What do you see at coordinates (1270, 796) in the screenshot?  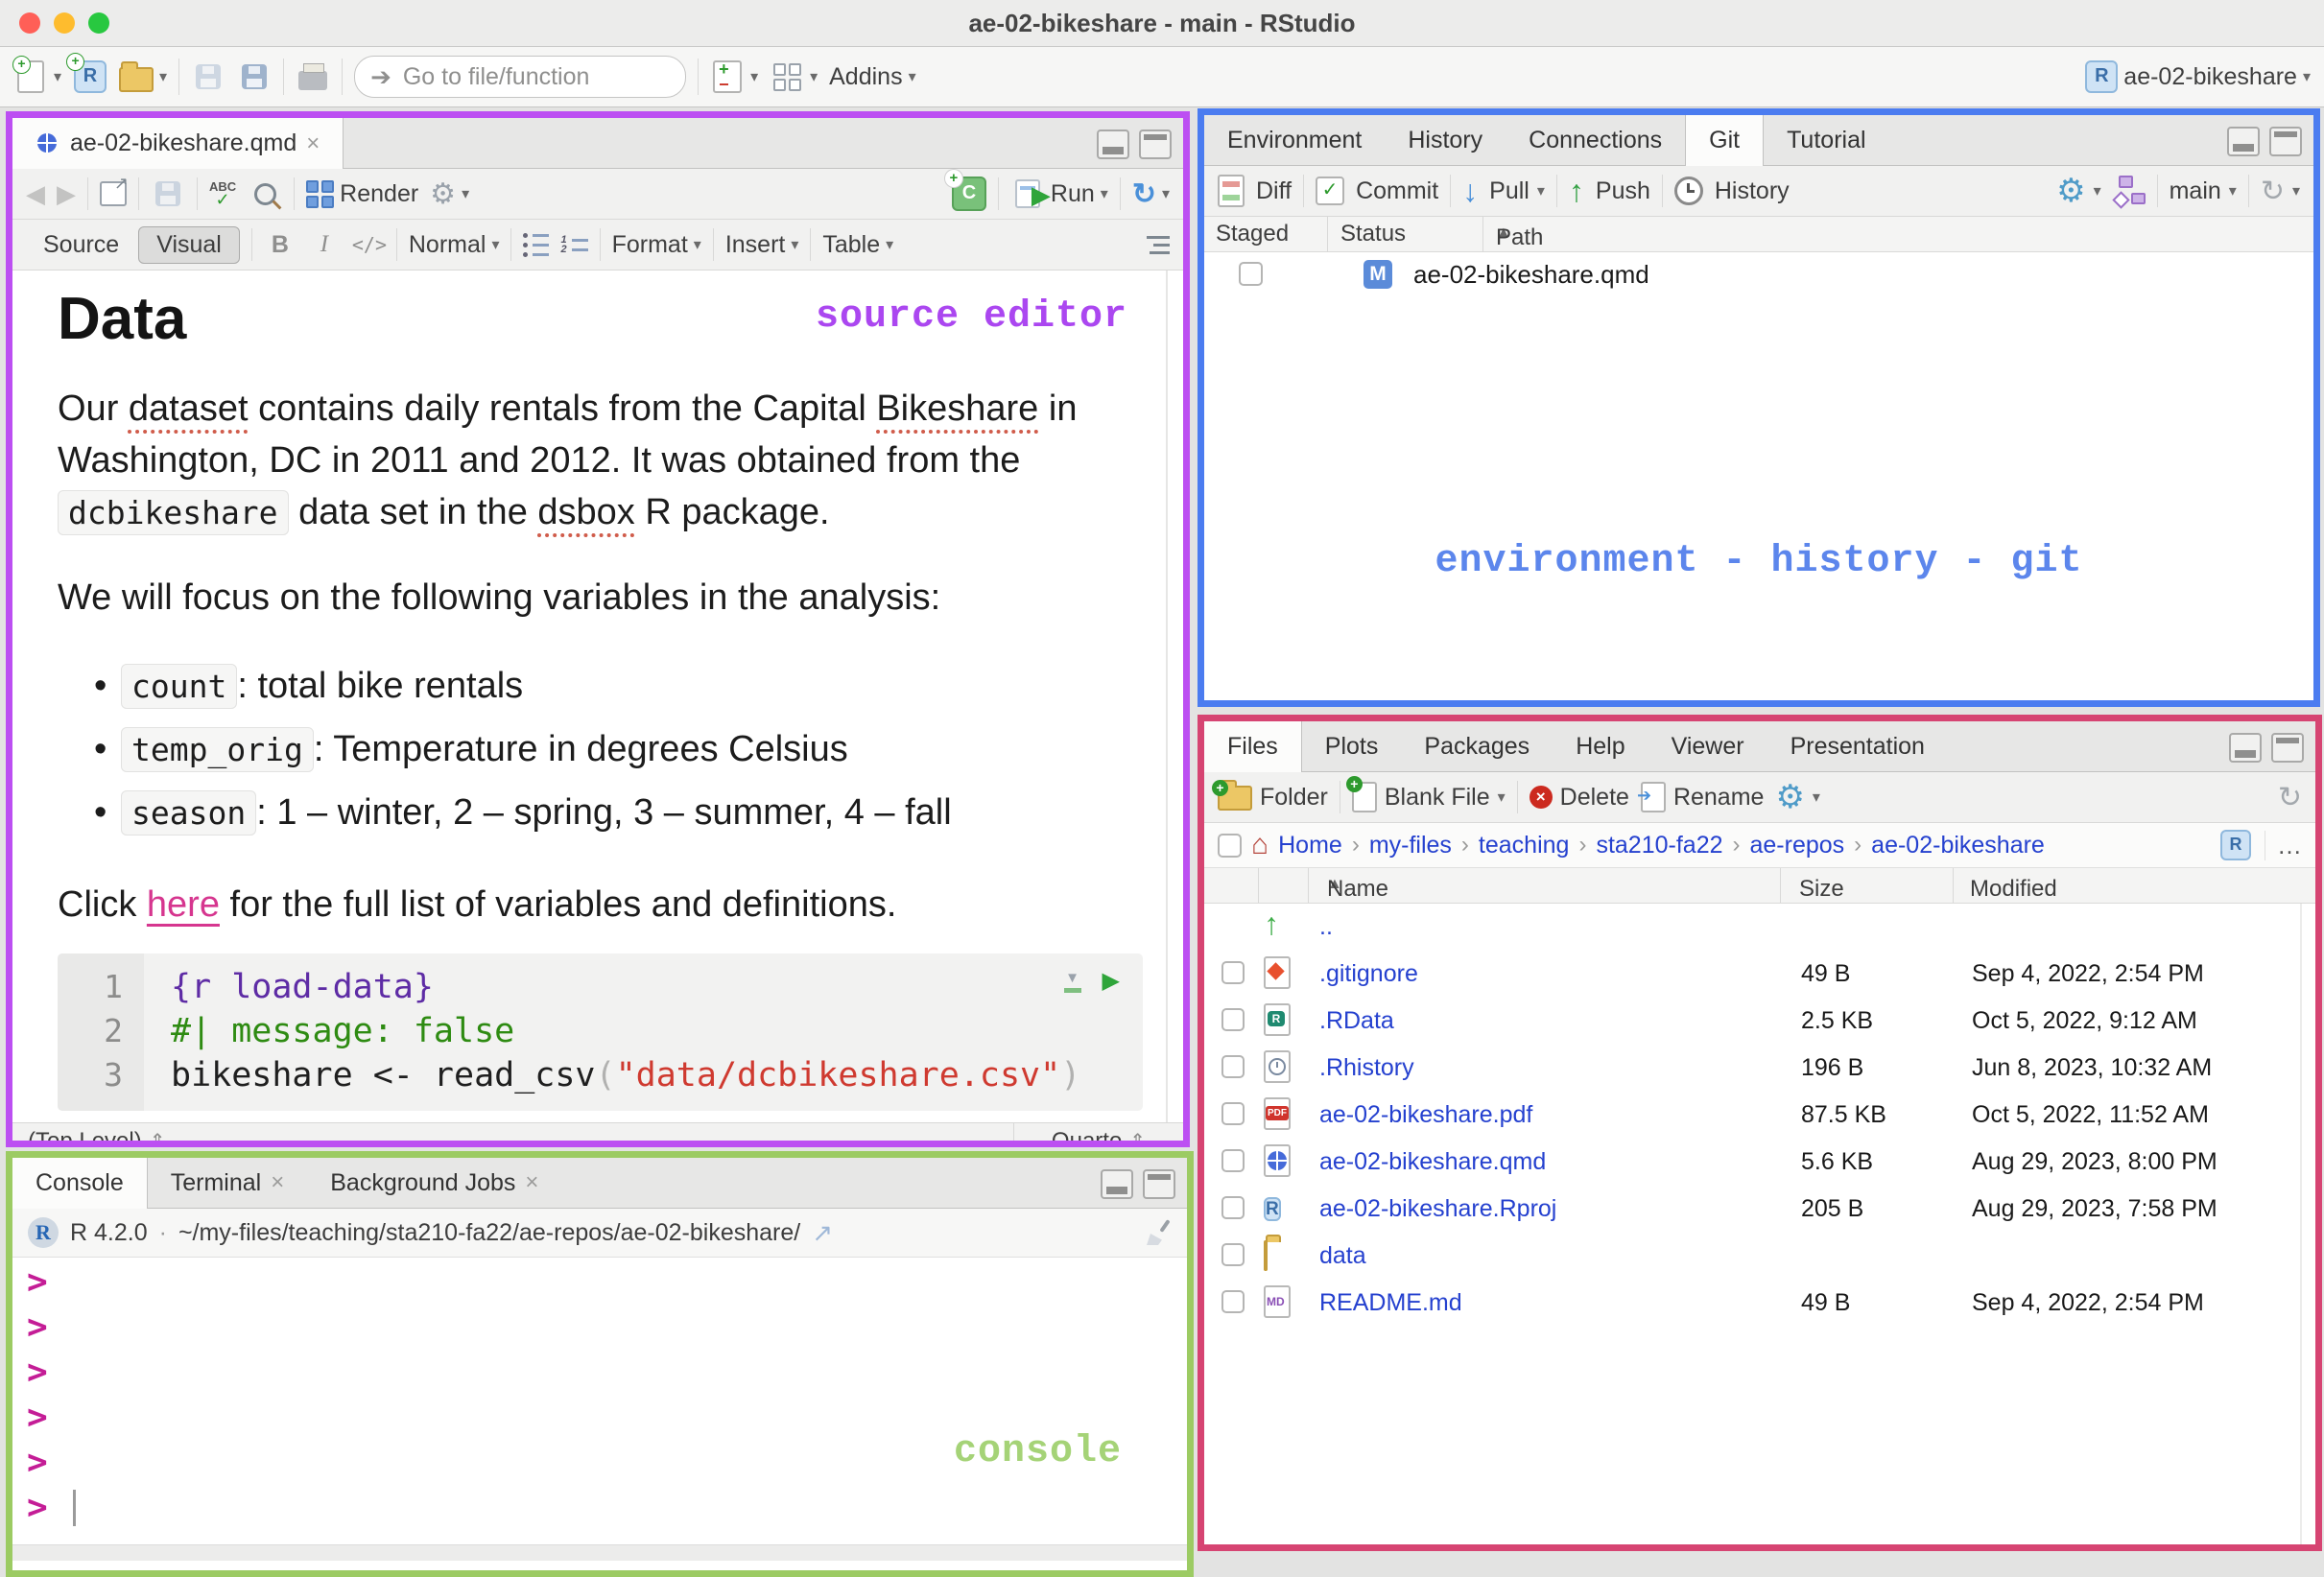 I see `new-folder-button: Folder` at bounding box center [1270, 796].